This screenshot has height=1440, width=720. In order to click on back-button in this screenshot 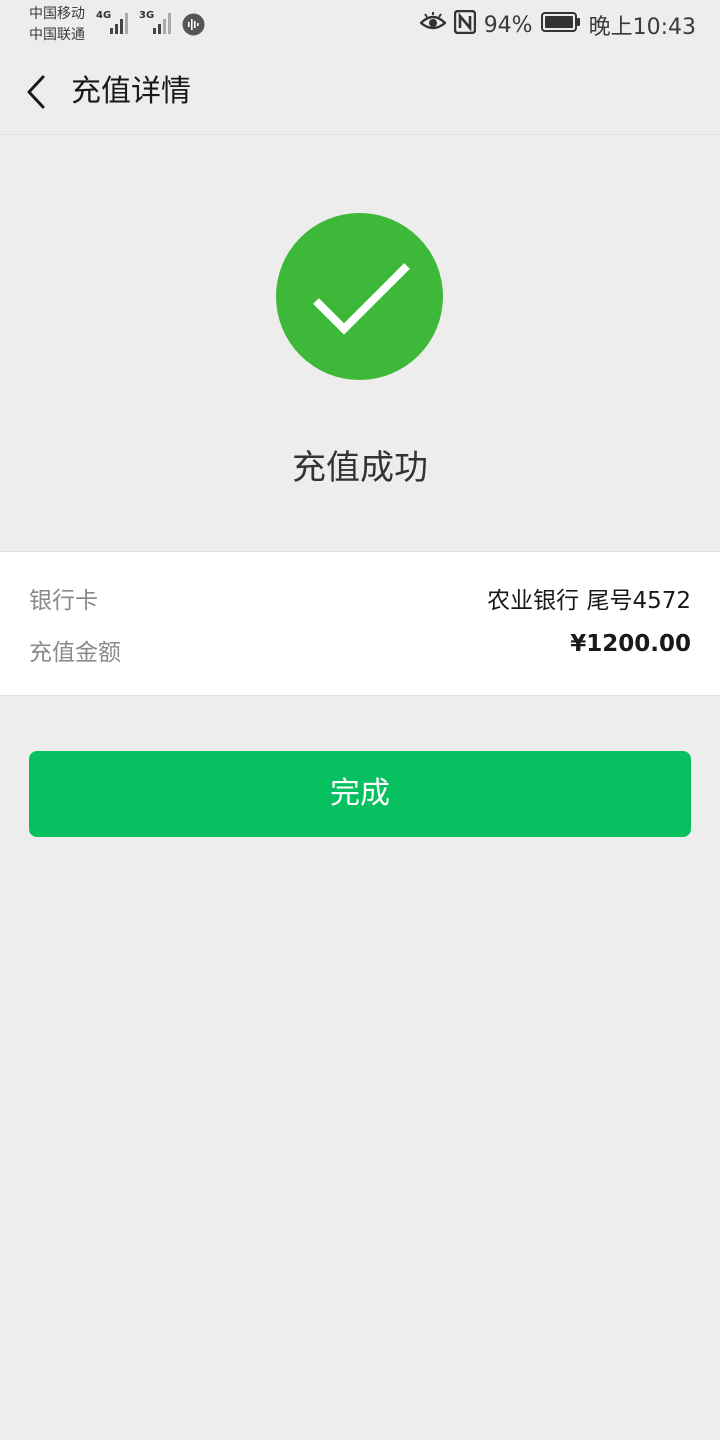, I will do `click(36, 92)`.